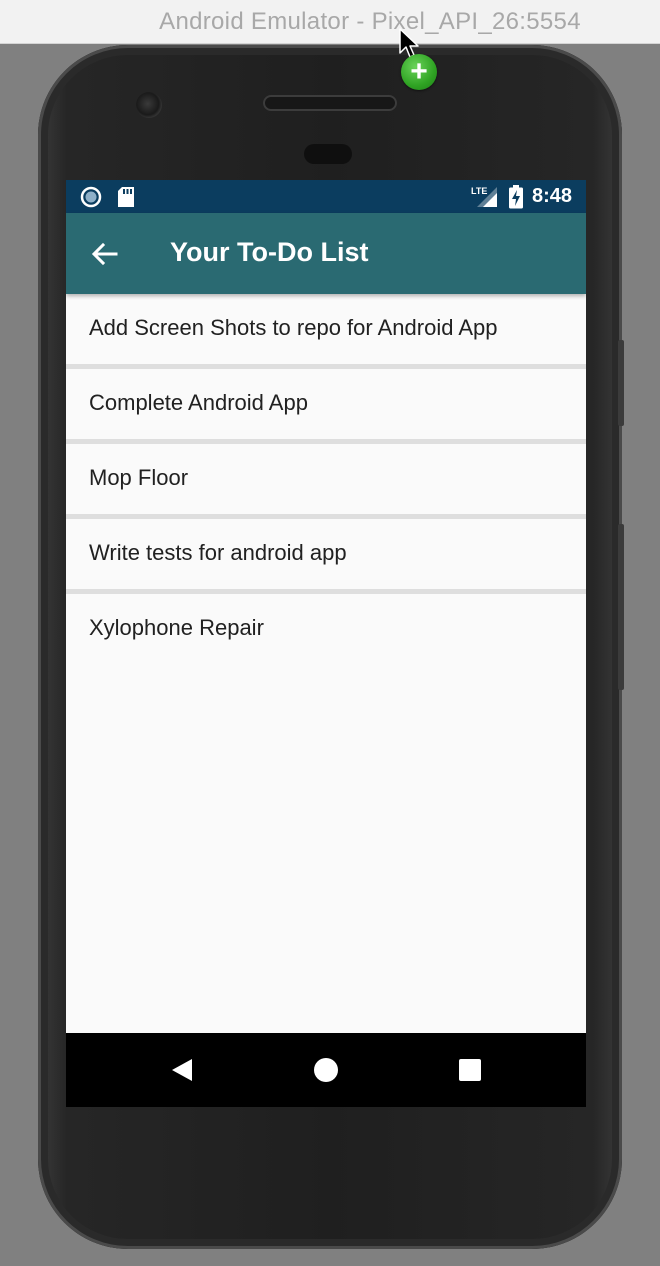 The image size is (660, 1266). I want to click on list-item: Write tests for android app, so click(326, 556).